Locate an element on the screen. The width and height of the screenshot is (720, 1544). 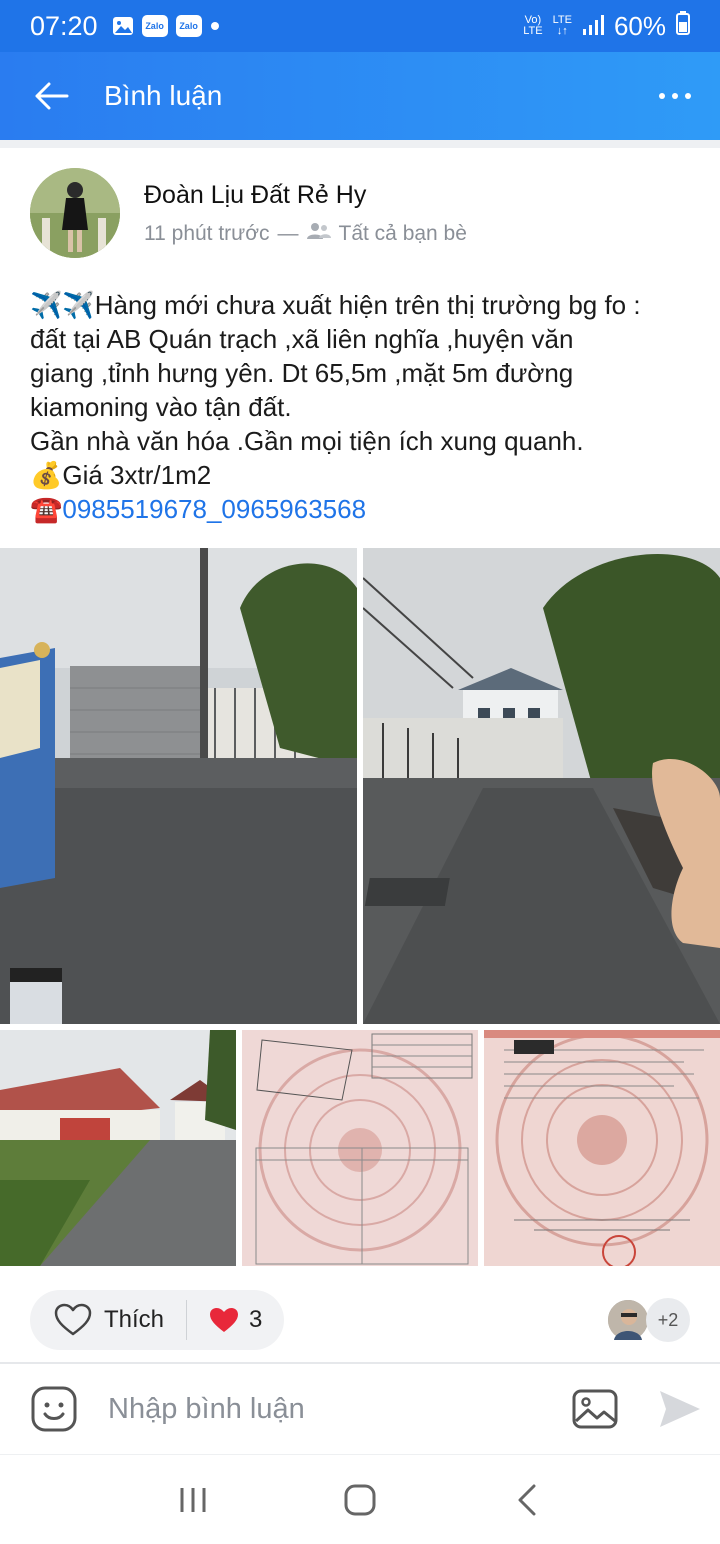
home-icon is located at coordinates (360, 1499).